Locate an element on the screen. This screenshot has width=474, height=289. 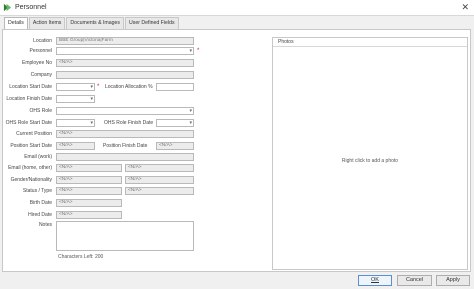
cancel-button: Cancel is located at coordinates (414, 280).